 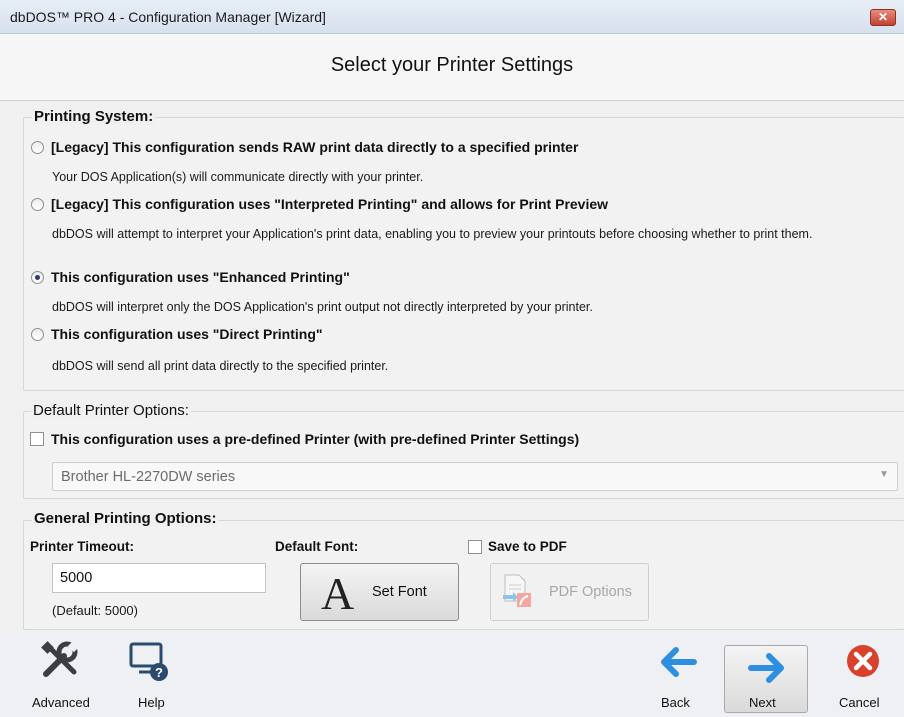 What do you see at coordinates (151, 702) in the screenshot?
I see `help-label: Help` at bounding box center [151, 702].